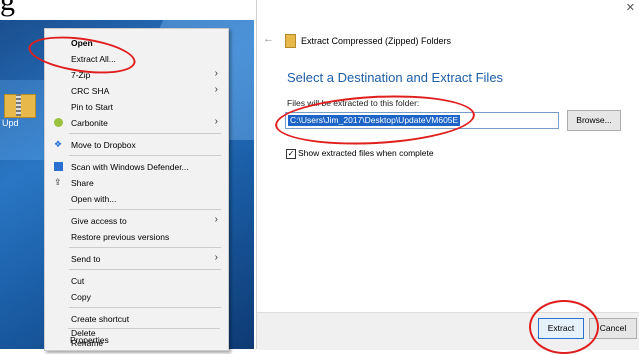  Describe the element at coordinates (90, 91) in the screenshot. I see `menu-item-label: CRC SHA` at that location.